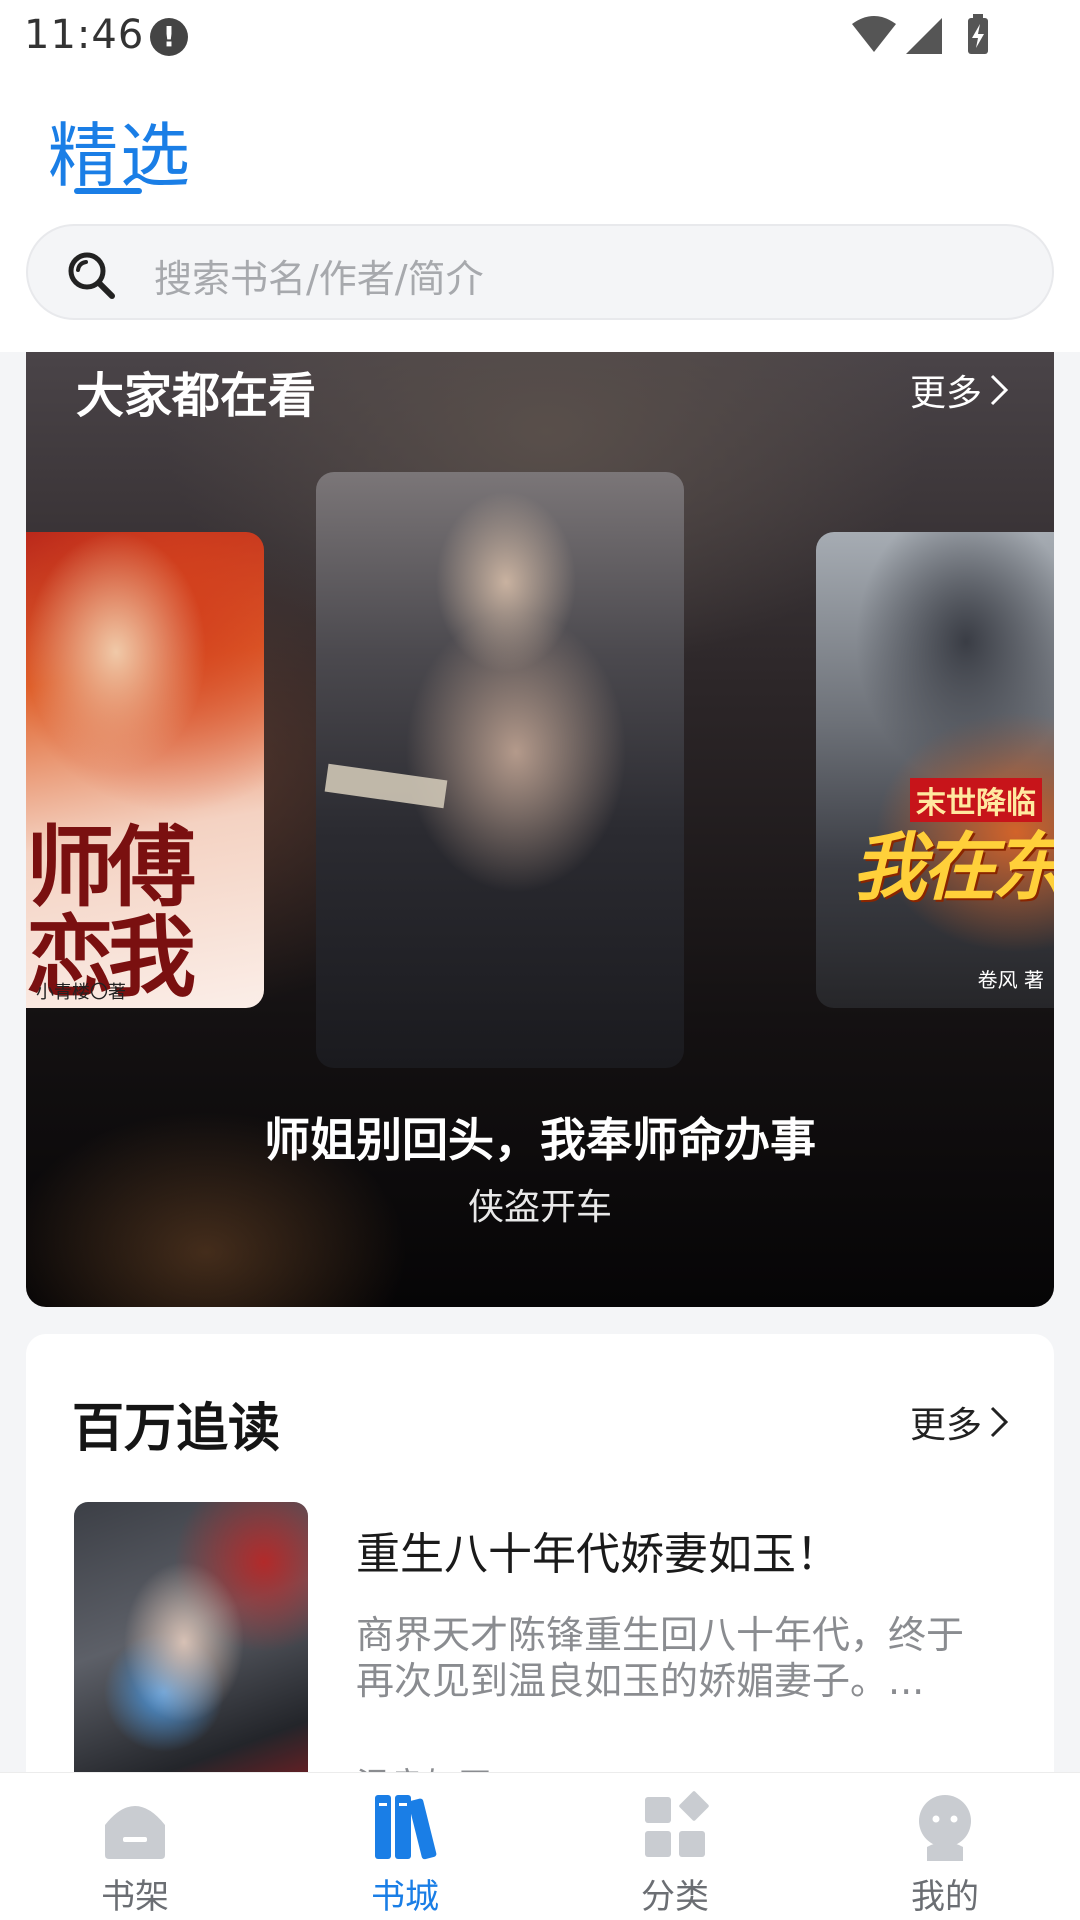  I want to click on nav-item-category: 分类, so click(675, 1846).